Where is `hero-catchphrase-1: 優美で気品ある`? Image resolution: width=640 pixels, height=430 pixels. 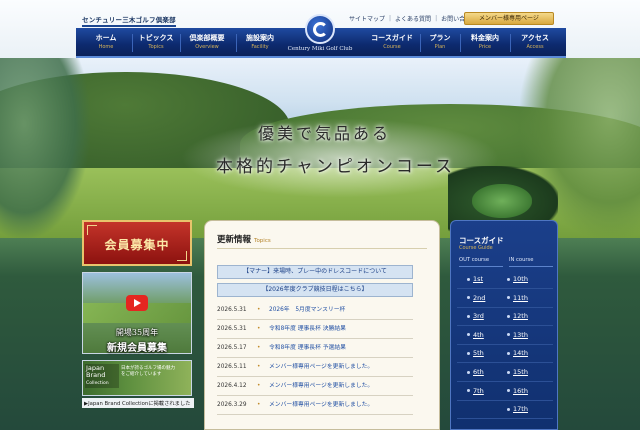
hero-catchphrase-1: 優美で気品ある is located at coordinates (325, 133).